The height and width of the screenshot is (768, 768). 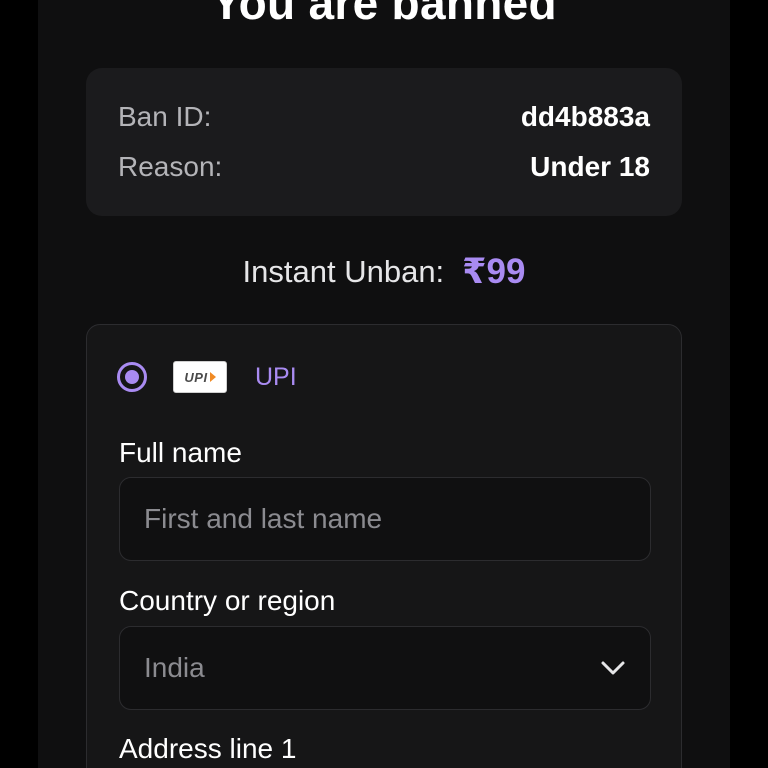 I want to click on reason-label: Reason:, so click(x=170, y=166).